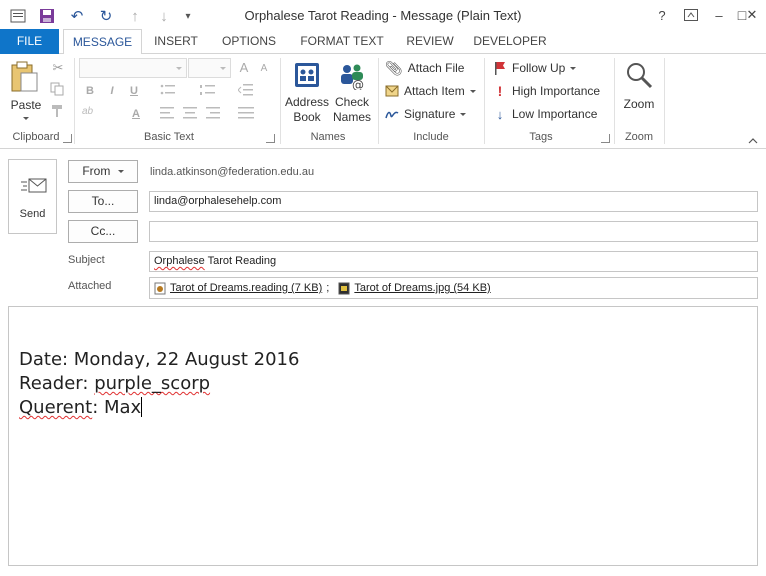 The image size is (766, 576). I want to click on tags-dialog-launcher, so click(605, 138).